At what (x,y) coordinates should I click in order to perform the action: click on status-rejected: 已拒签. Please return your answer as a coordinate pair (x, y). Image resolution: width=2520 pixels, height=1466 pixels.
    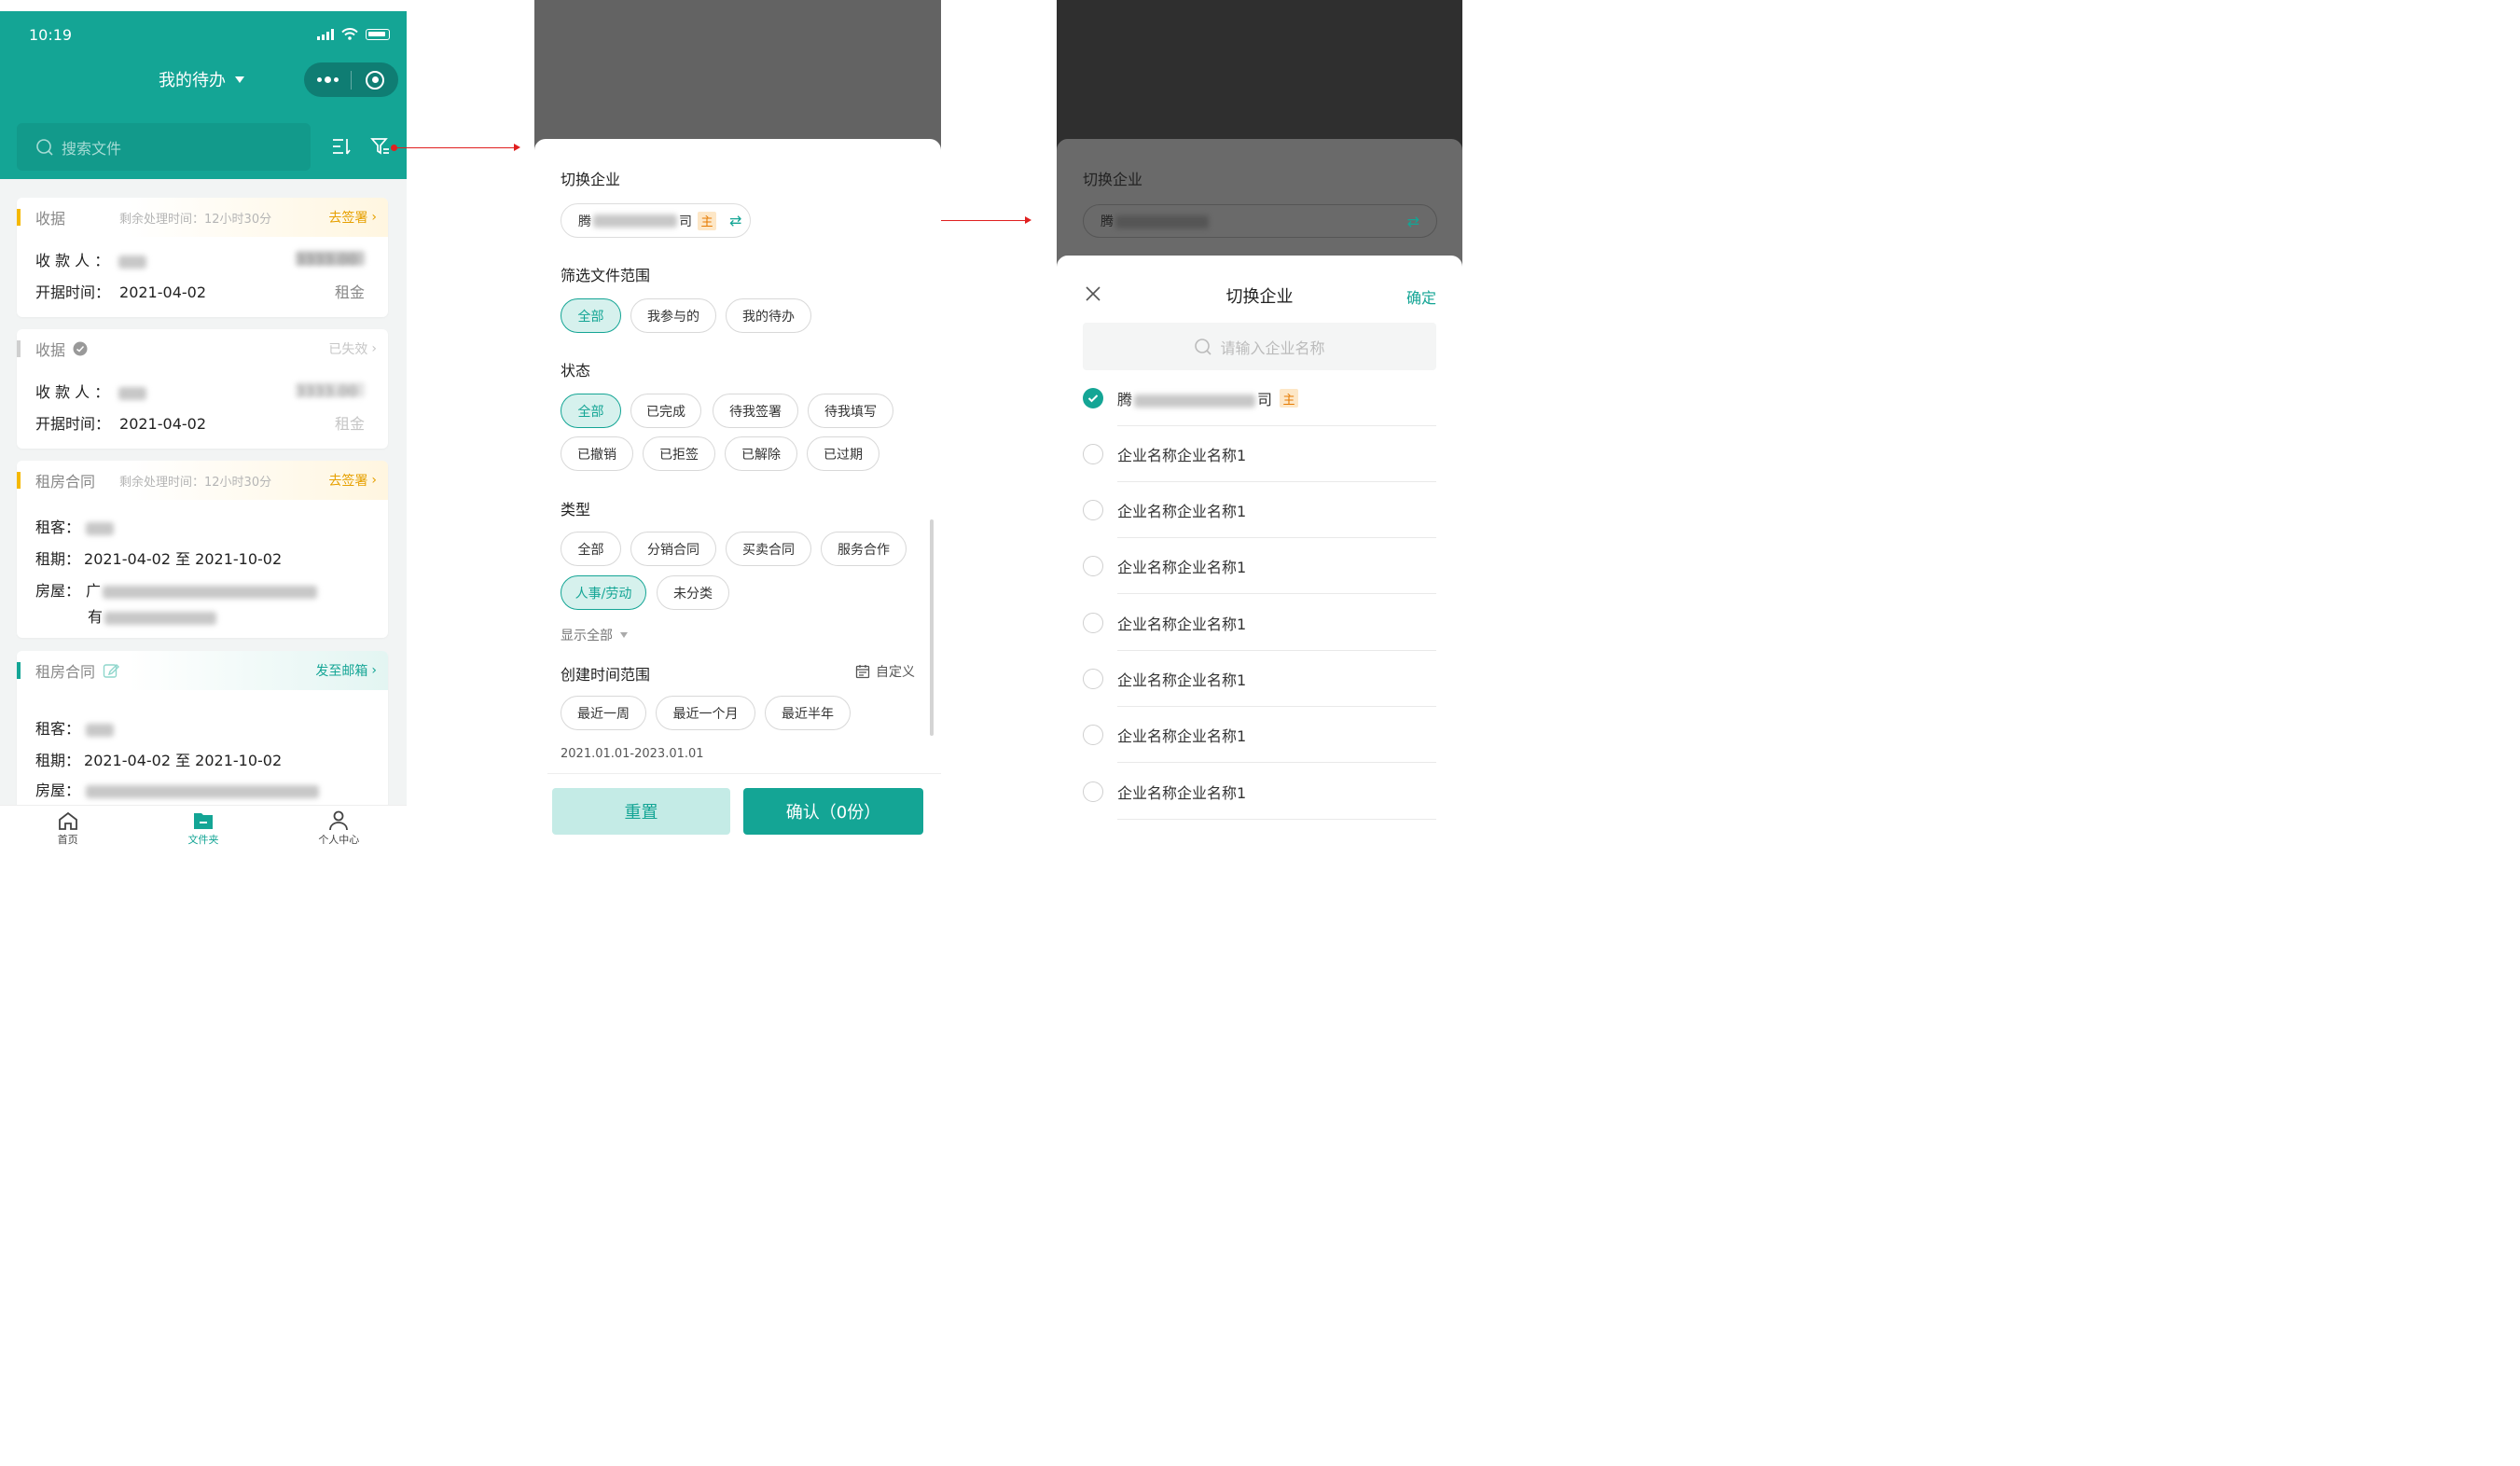
    Looking at the image, I should click on (679, 453).